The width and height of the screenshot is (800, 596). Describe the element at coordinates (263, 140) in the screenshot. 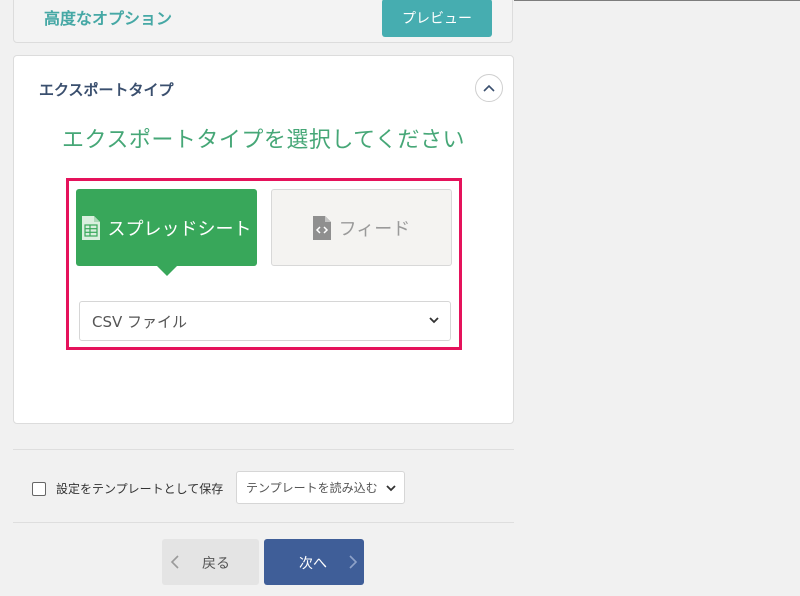

I see `export-type-heading: エクスポートタイプを選択してください` at that location.